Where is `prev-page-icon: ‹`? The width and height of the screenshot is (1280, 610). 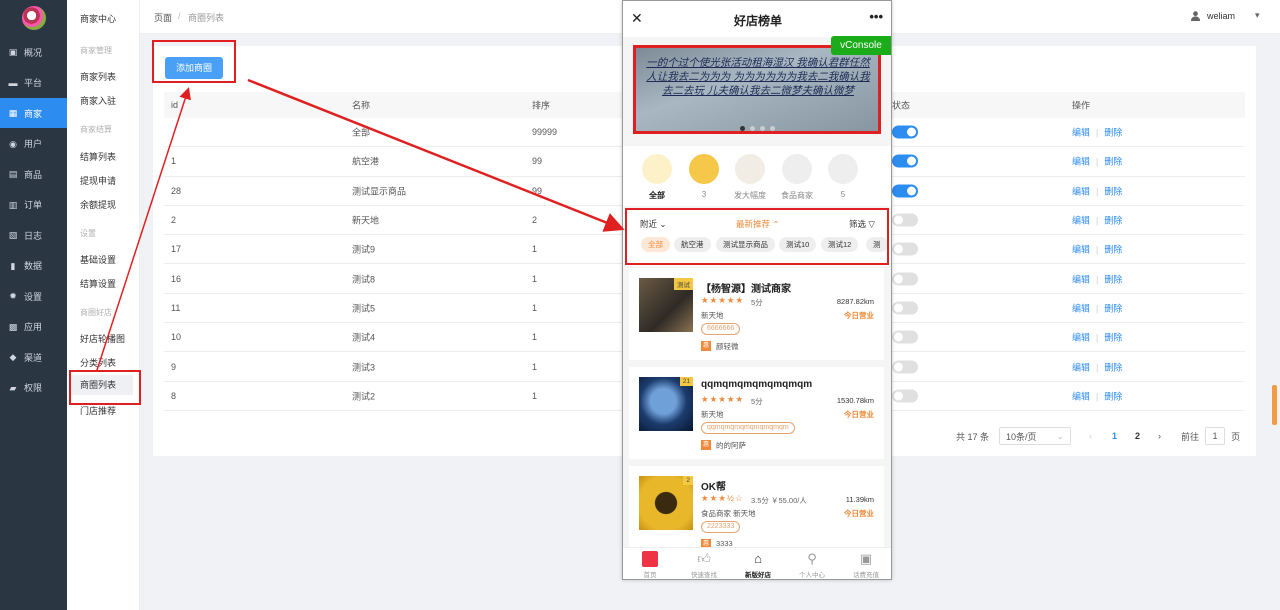 prev-page-icon: ‹ is located at coordinates (1090, 436).